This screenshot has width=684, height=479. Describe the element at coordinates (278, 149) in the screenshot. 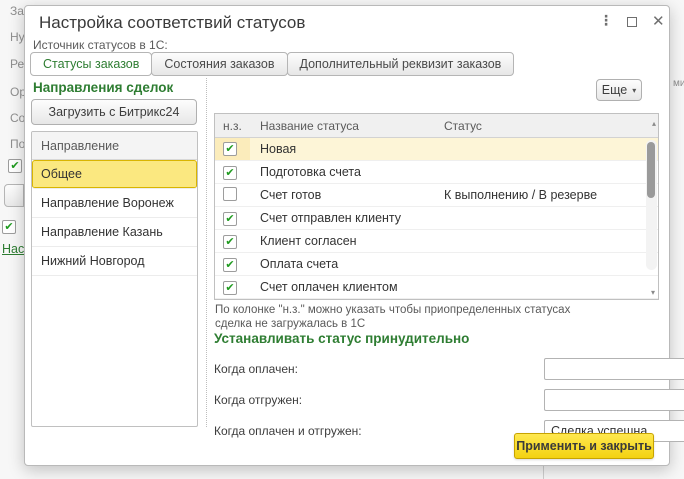

I see `status-name-cell: Новая` at that location.